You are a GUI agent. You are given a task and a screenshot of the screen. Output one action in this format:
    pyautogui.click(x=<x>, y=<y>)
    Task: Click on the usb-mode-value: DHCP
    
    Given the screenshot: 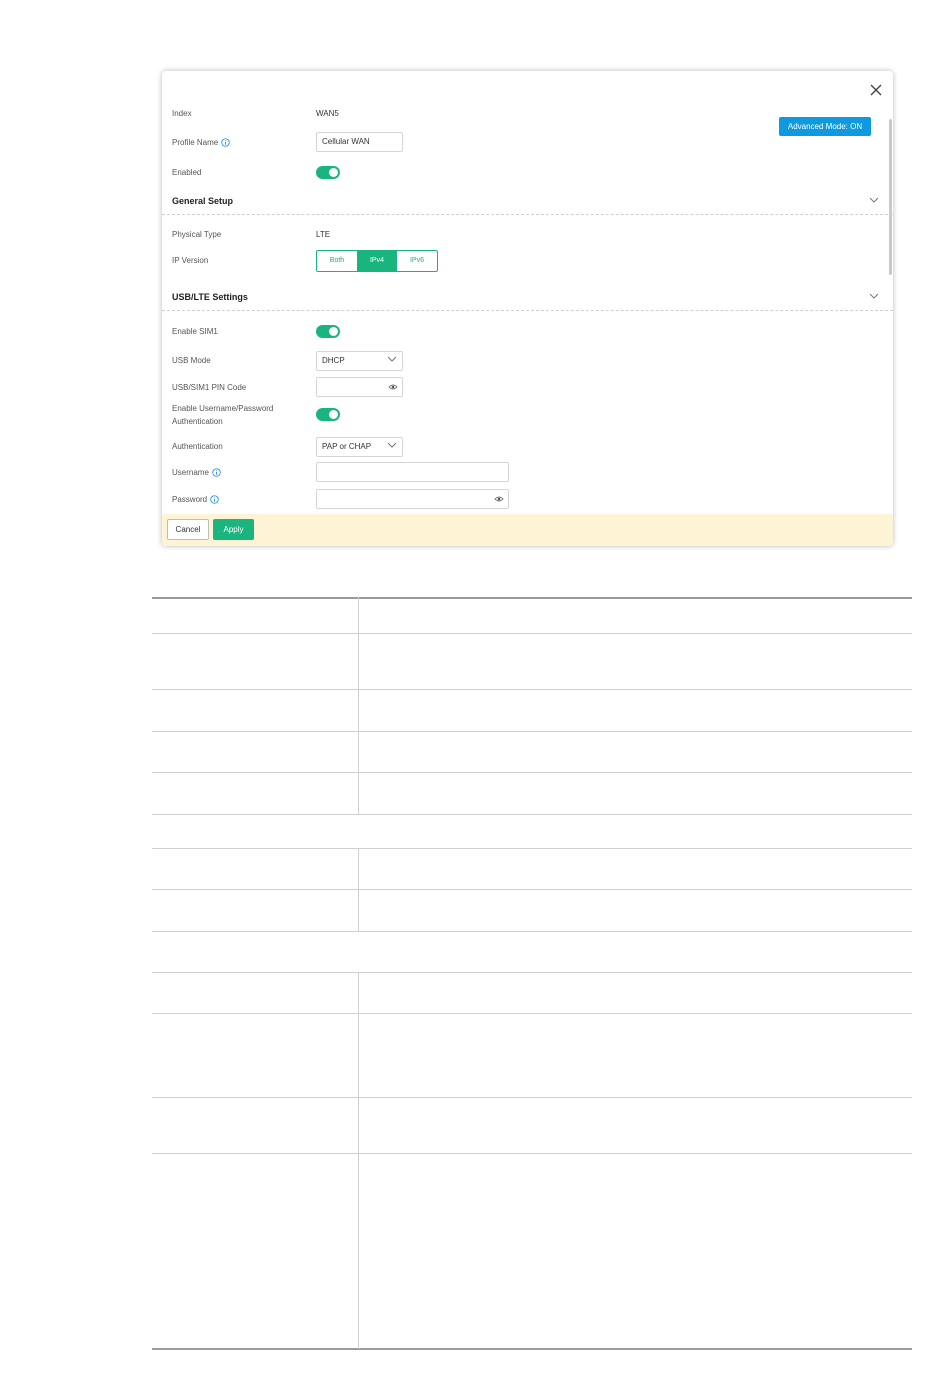 What is the action you would take?
    pyautogui.click(x=333, y=360)
    